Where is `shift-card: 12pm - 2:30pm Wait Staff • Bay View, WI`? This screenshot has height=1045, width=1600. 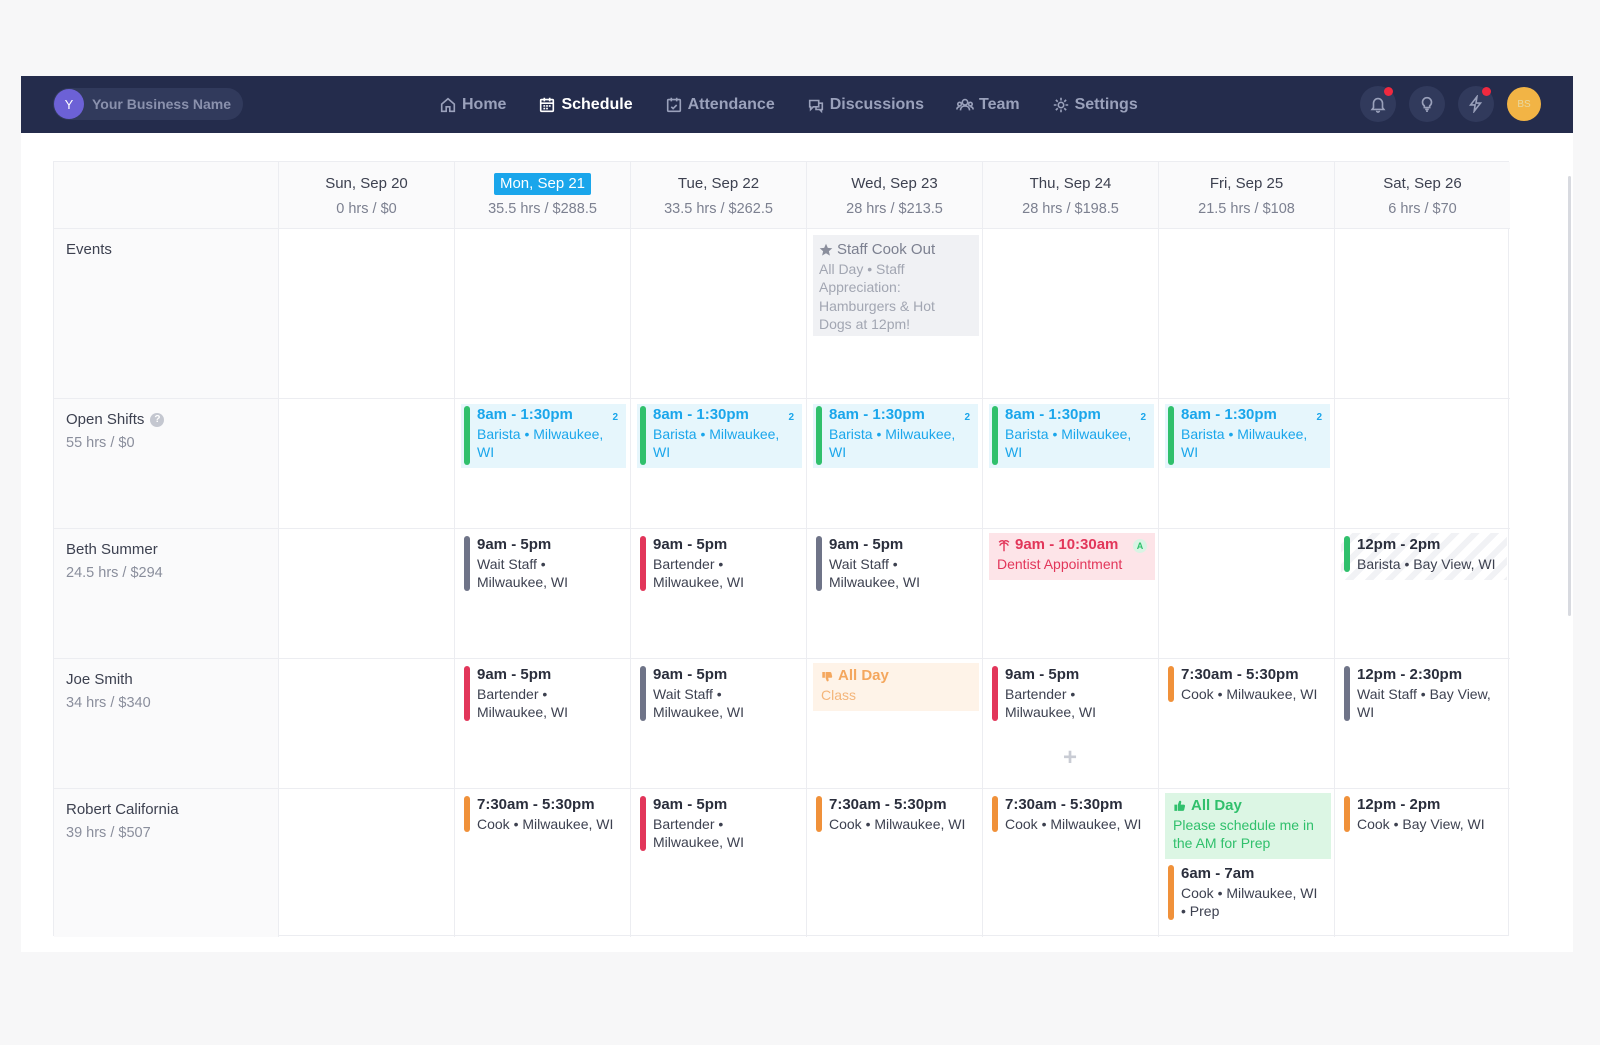 shift-card: 12pm - 2:30pm Wait Staff • Bay View, WI is located at coordinates (1423, 694).